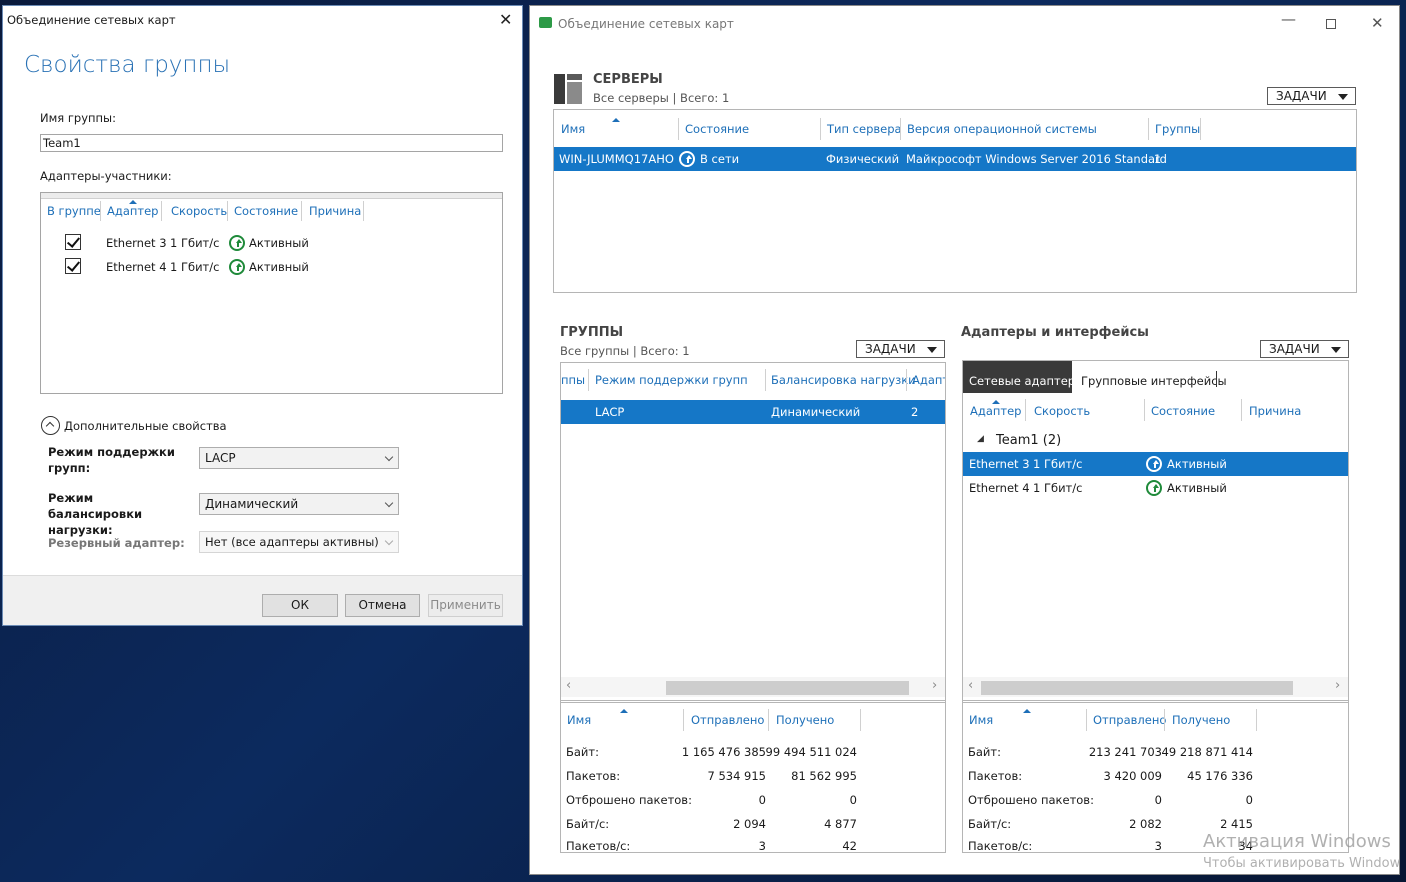  Describe the element at coordinates (573, 380) in the screenshot. I see `col-groups-truncated: ппы` at that location.